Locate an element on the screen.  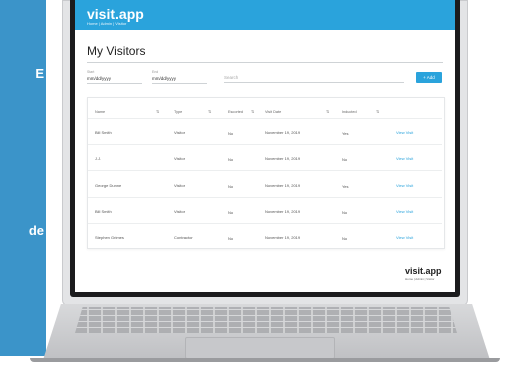
app-logo: visit.app is located at coordinates (115, 14).